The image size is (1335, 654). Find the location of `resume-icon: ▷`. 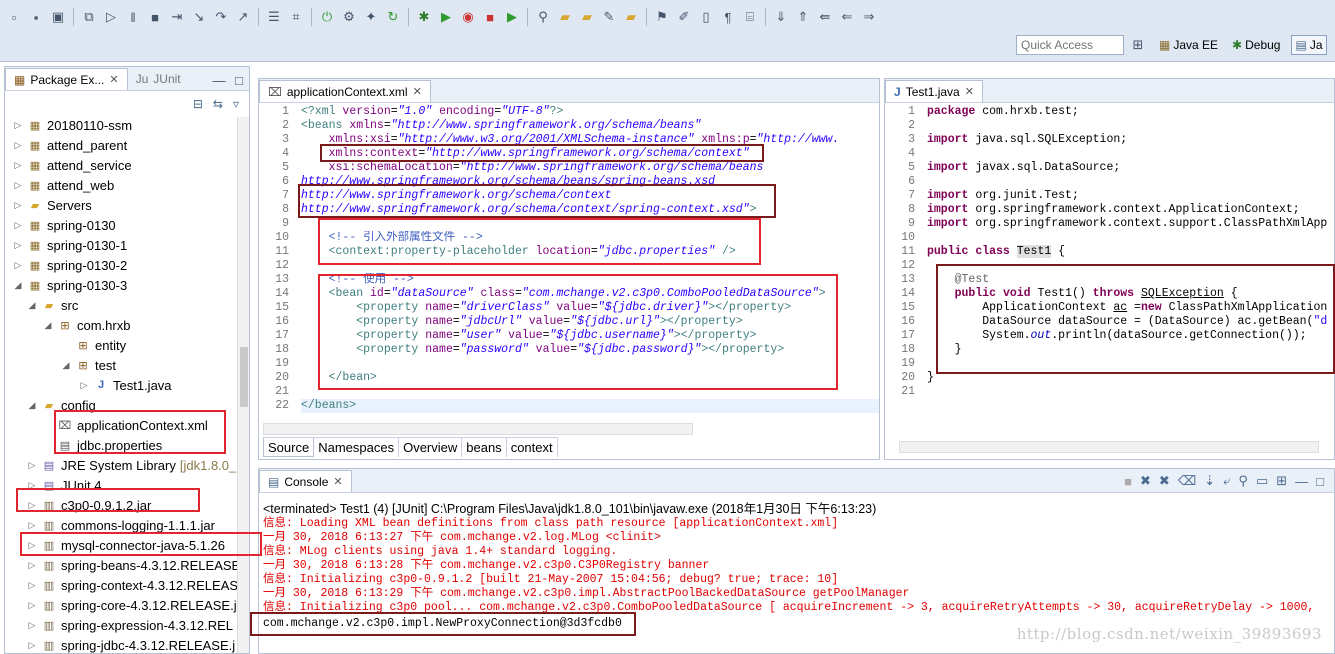

resume-icon: ▷ is located at coordinates (111, 17).